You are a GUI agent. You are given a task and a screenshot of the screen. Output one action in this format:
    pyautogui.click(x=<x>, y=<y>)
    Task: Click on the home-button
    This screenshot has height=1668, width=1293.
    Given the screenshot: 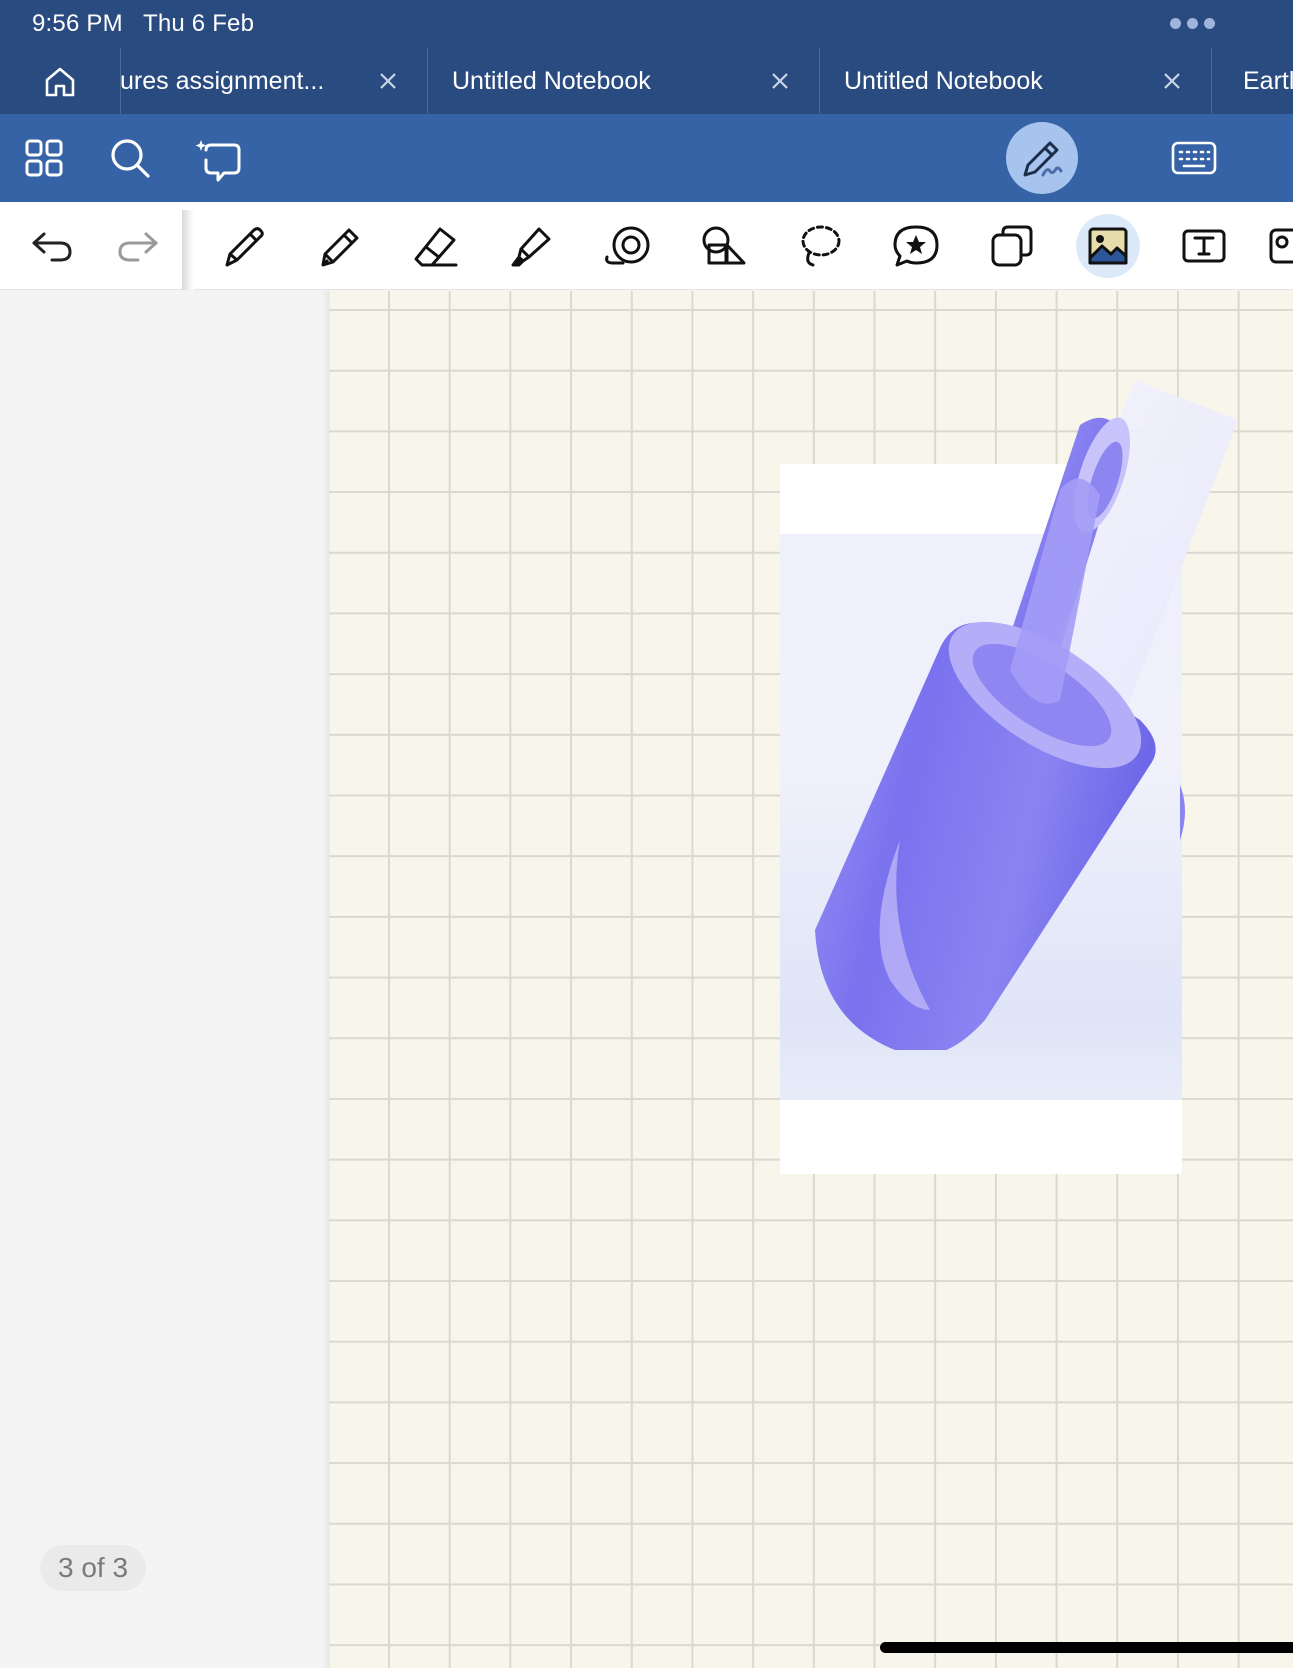 What is the action you would take?
    pyautogui.click(x=60, y=82)
    